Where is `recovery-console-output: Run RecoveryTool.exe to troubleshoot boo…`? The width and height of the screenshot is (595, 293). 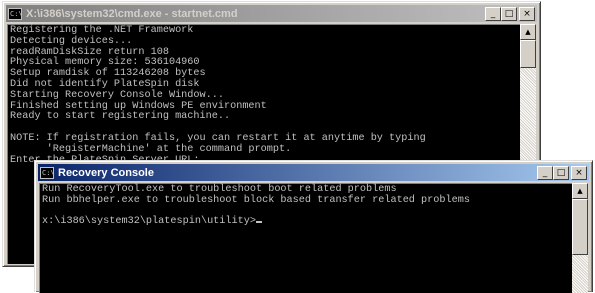 recovery-console-output: Run RecoveryTool.exe to troubleshoot boo… is located at coordinates (256, 206).